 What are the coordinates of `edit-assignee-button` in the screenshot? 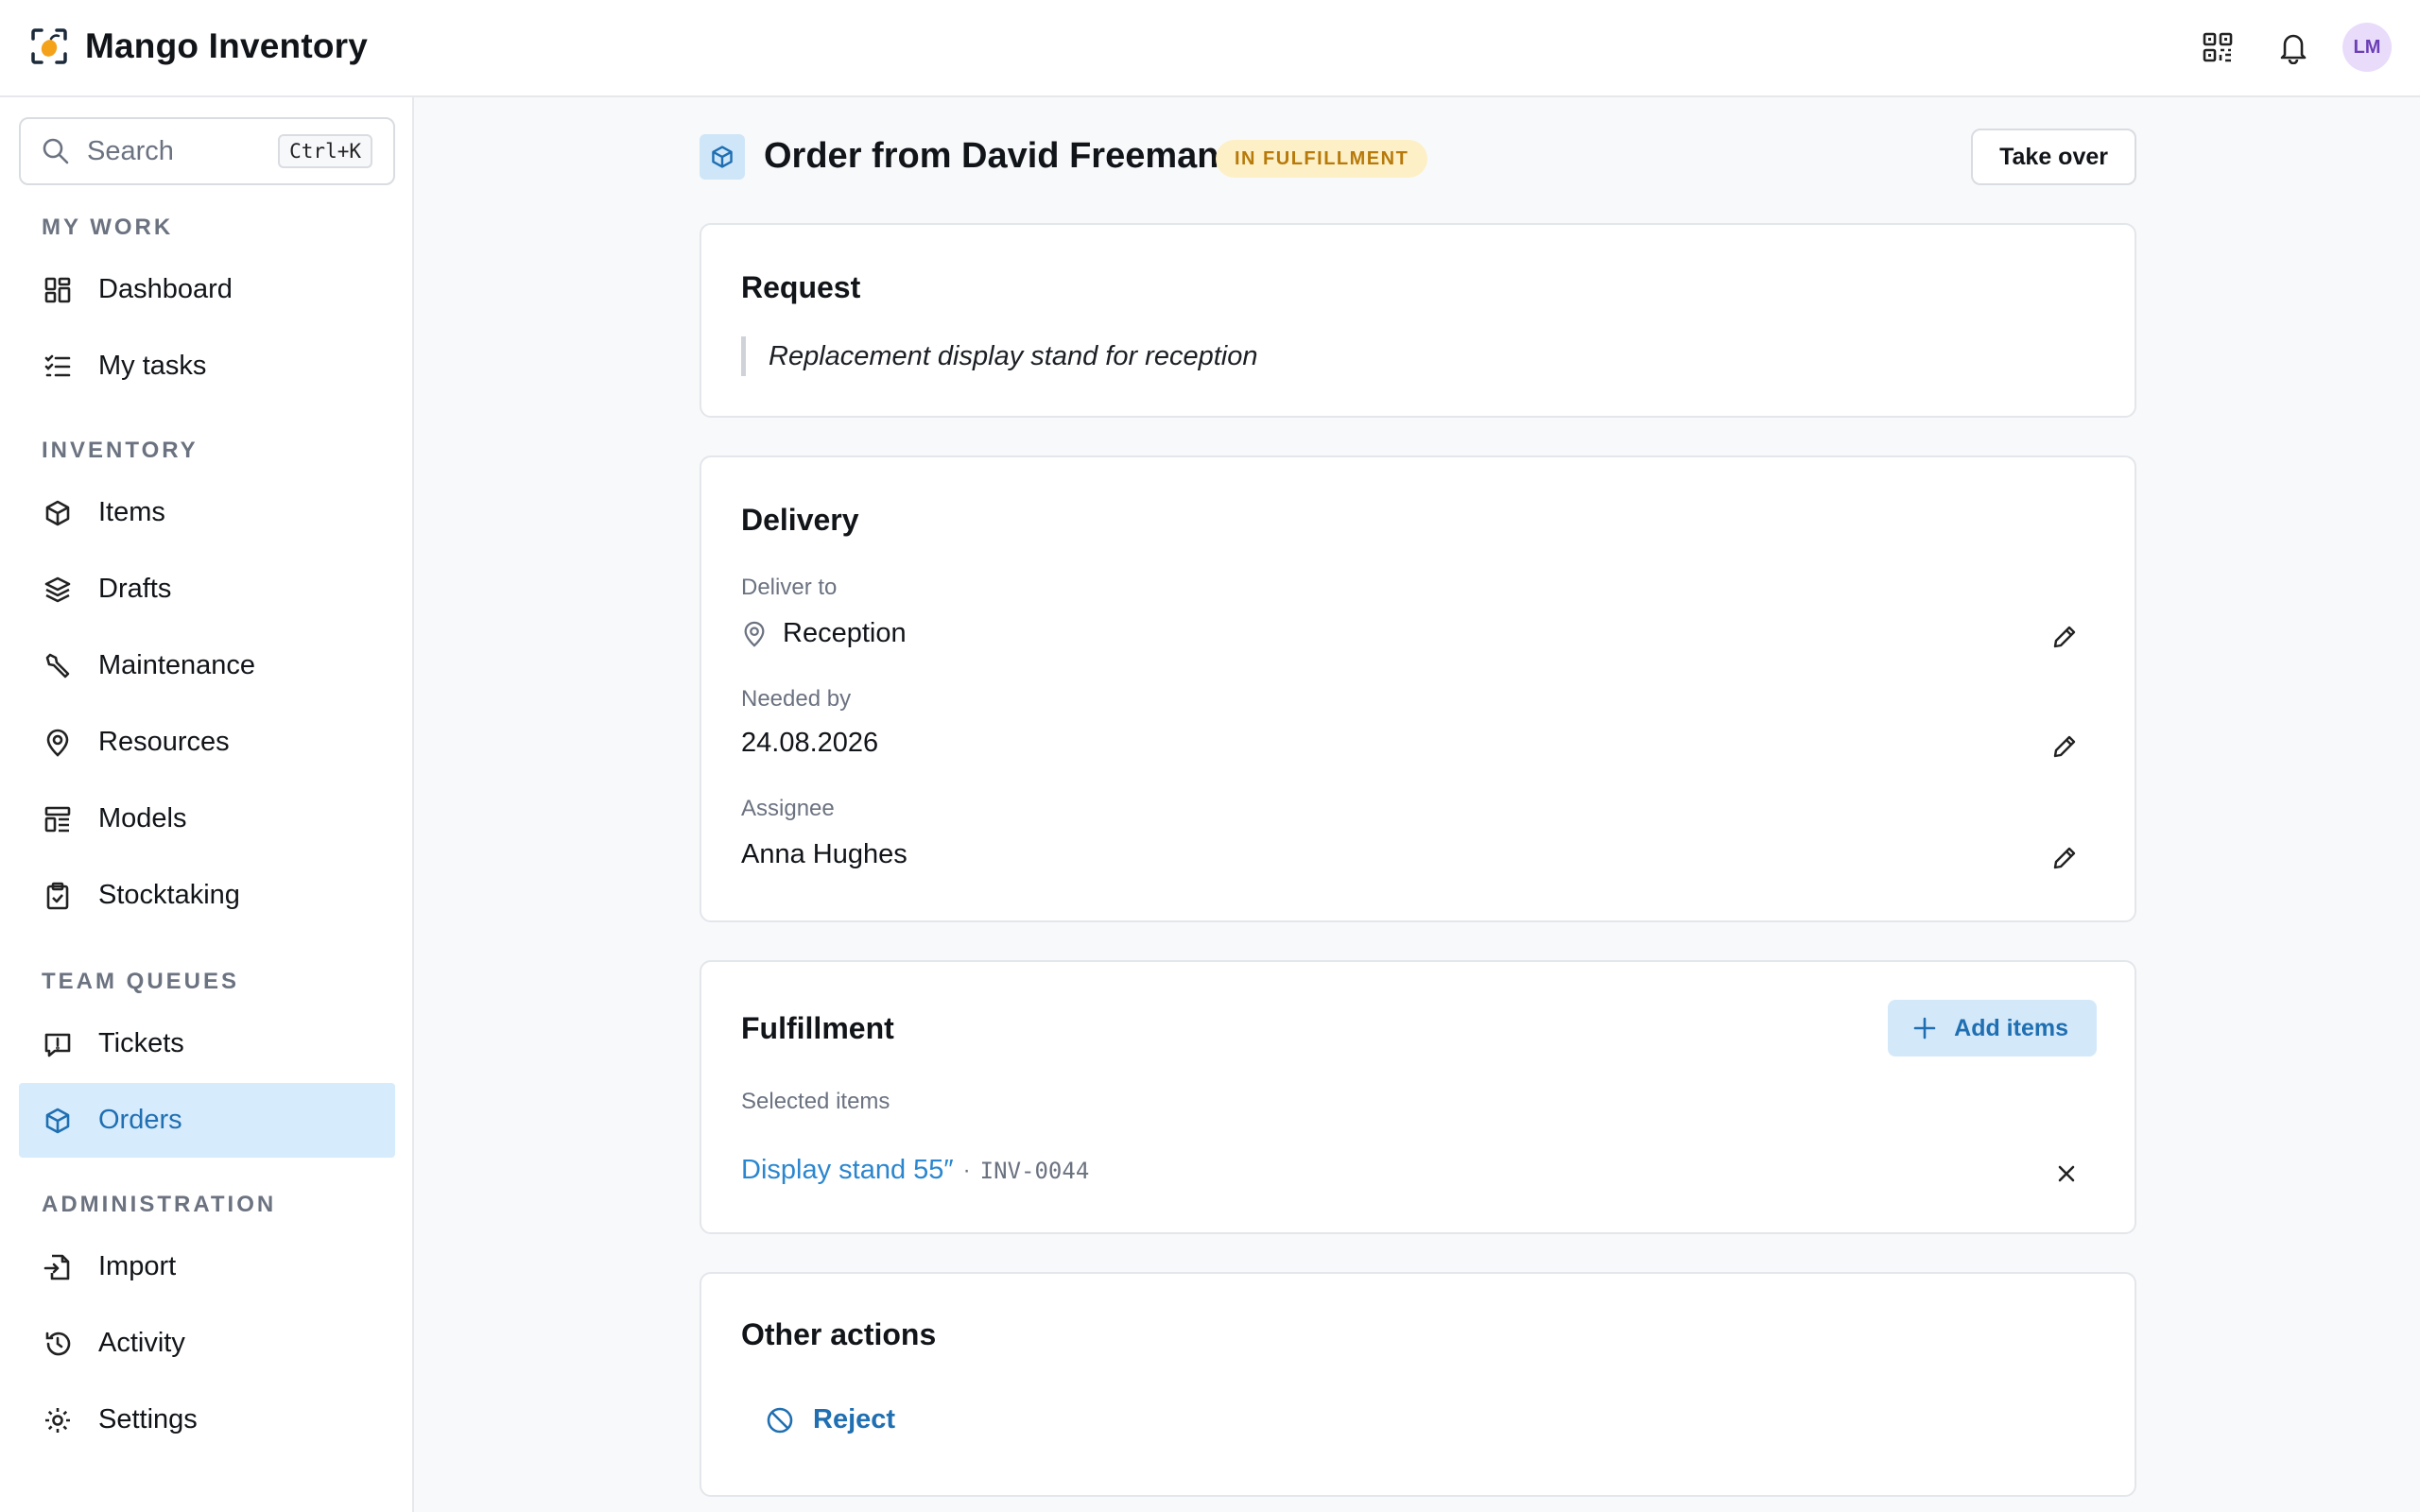 It's located at (2064, 858).